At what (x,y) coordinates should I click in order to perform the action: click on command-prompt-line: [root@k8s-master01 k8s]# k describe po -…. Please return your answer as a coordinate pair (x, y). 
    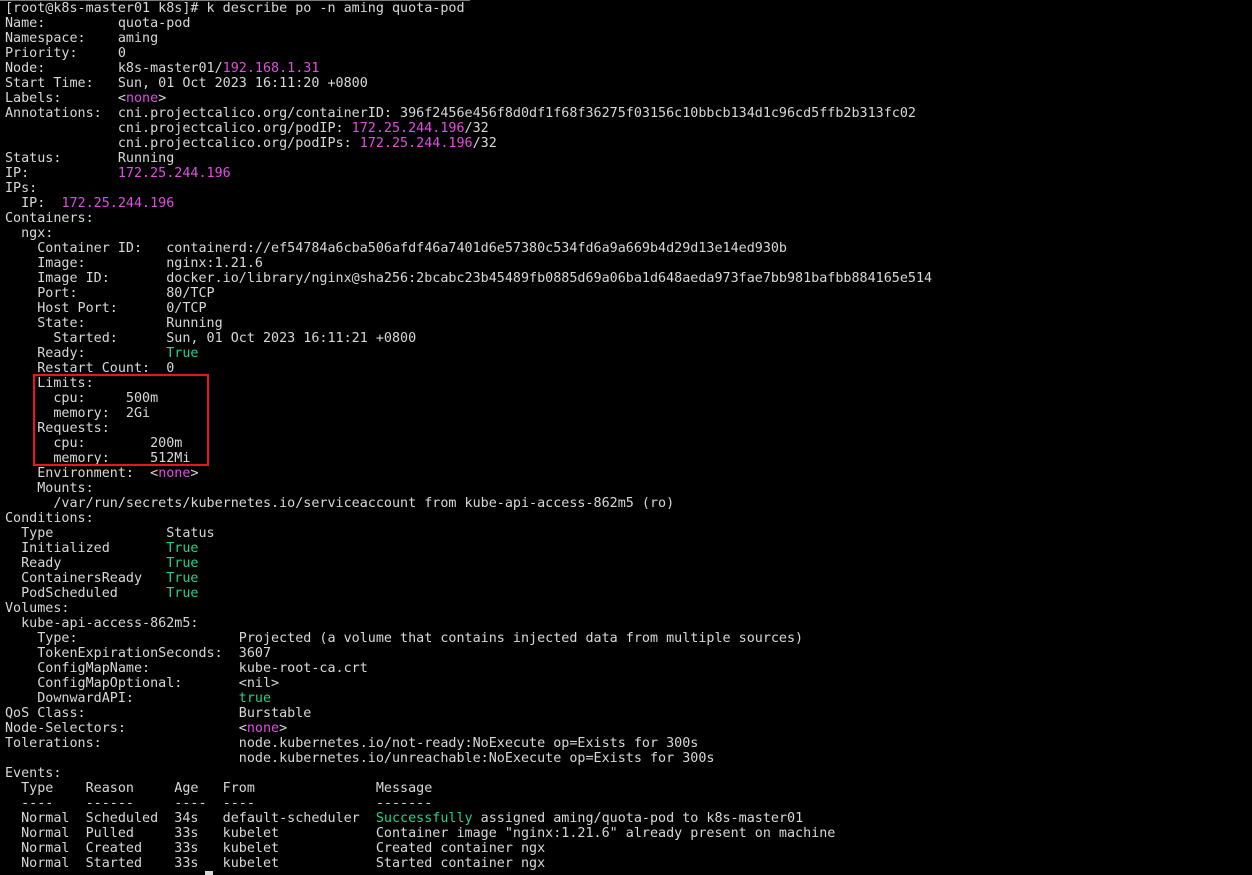
    Looking at the image, I should click on (468, 8).